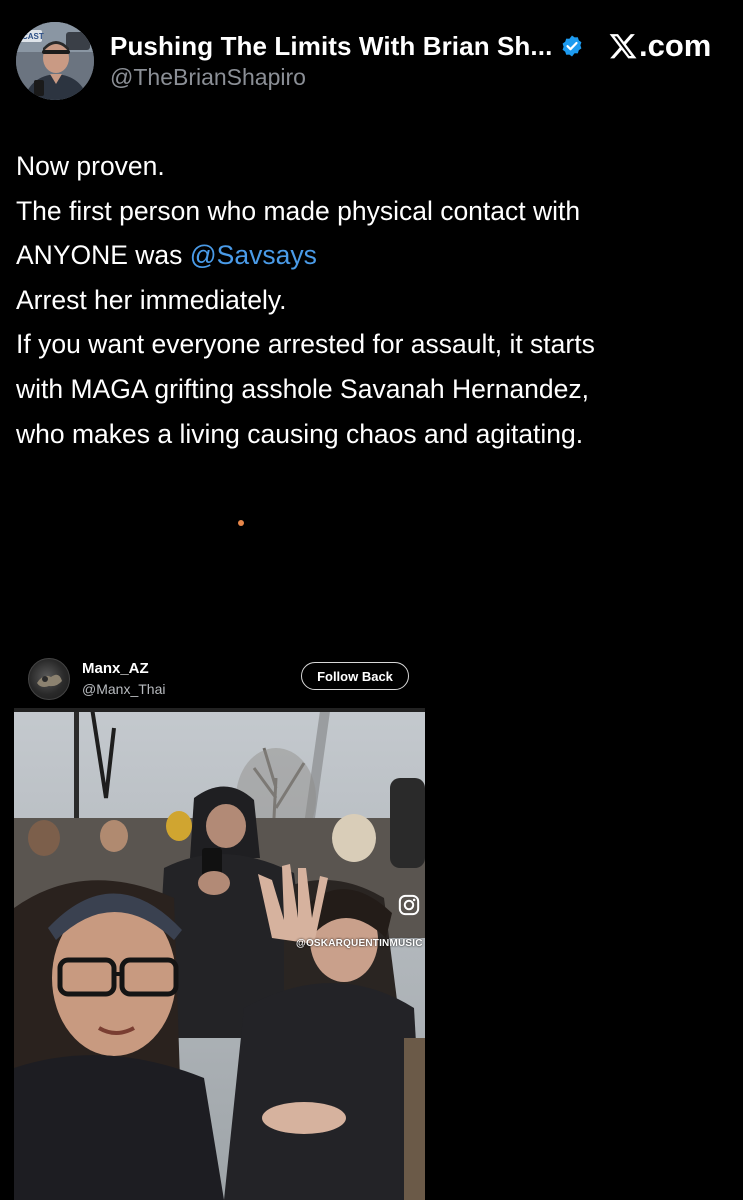  I want to click on embed-avatar-image, so click(49, 680).